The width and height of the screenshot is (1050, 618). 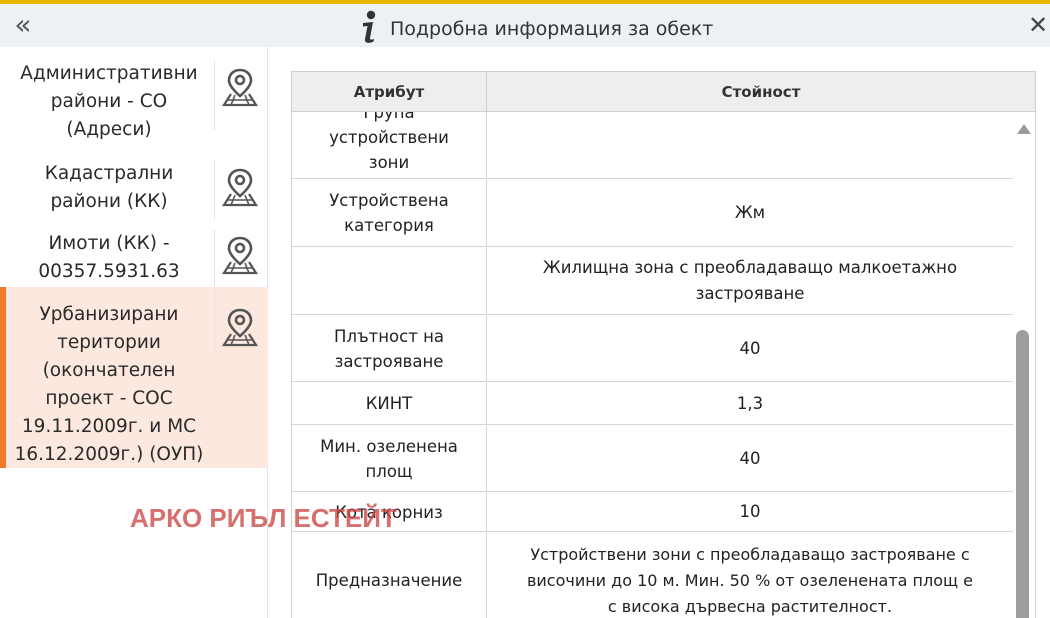 What do you see at coordinates (663, 92) in the screenshot?
I see `table-header: Атрибут Стойност` at bounding box center [663, 92].